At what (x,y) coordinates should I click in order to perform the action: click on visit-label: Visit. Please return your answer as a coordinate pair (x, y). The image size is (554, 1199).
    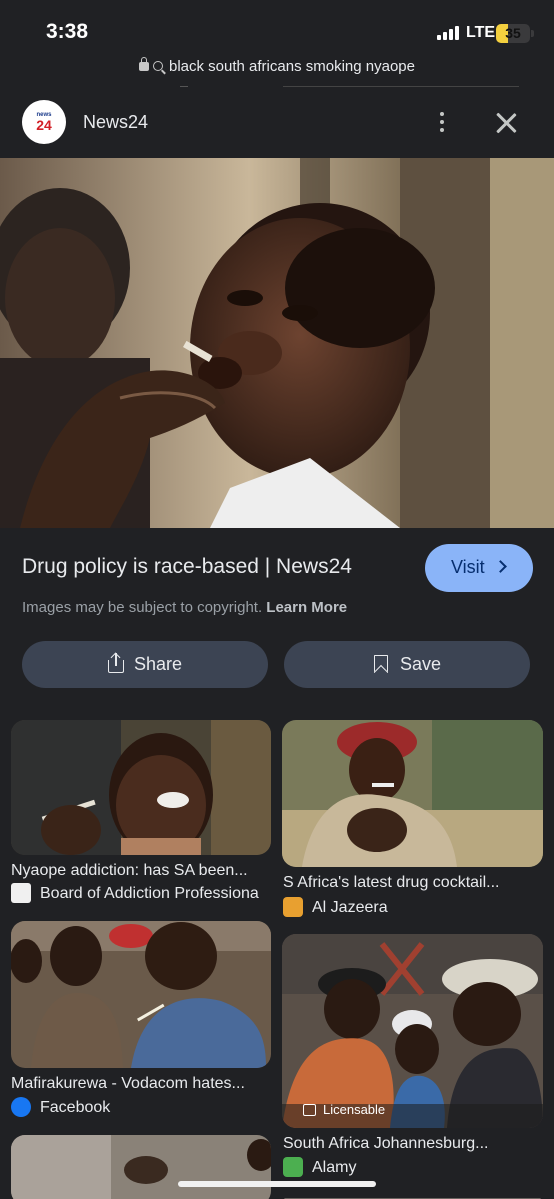
    Looking at the image, I should click on (468, 567).